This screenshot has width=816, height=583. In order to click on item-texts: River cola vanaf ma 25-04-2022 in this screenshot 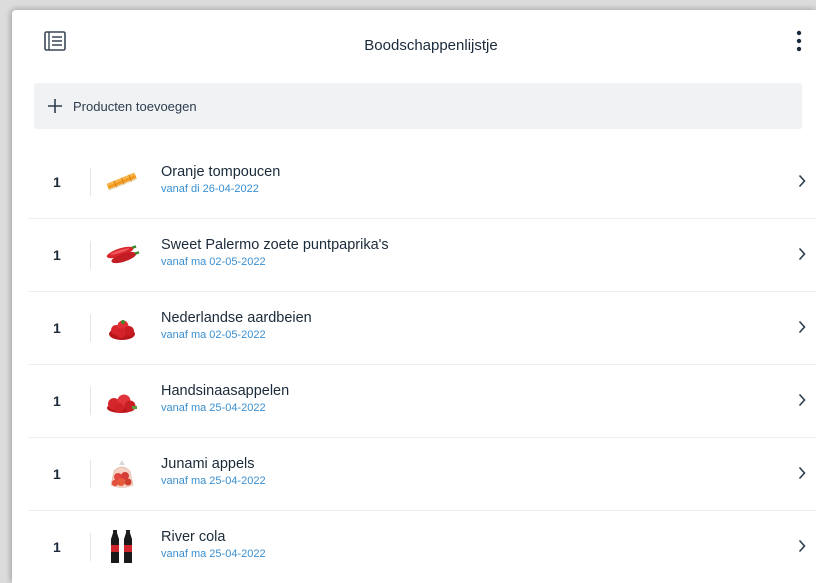, I will do `click(213, 544)`.